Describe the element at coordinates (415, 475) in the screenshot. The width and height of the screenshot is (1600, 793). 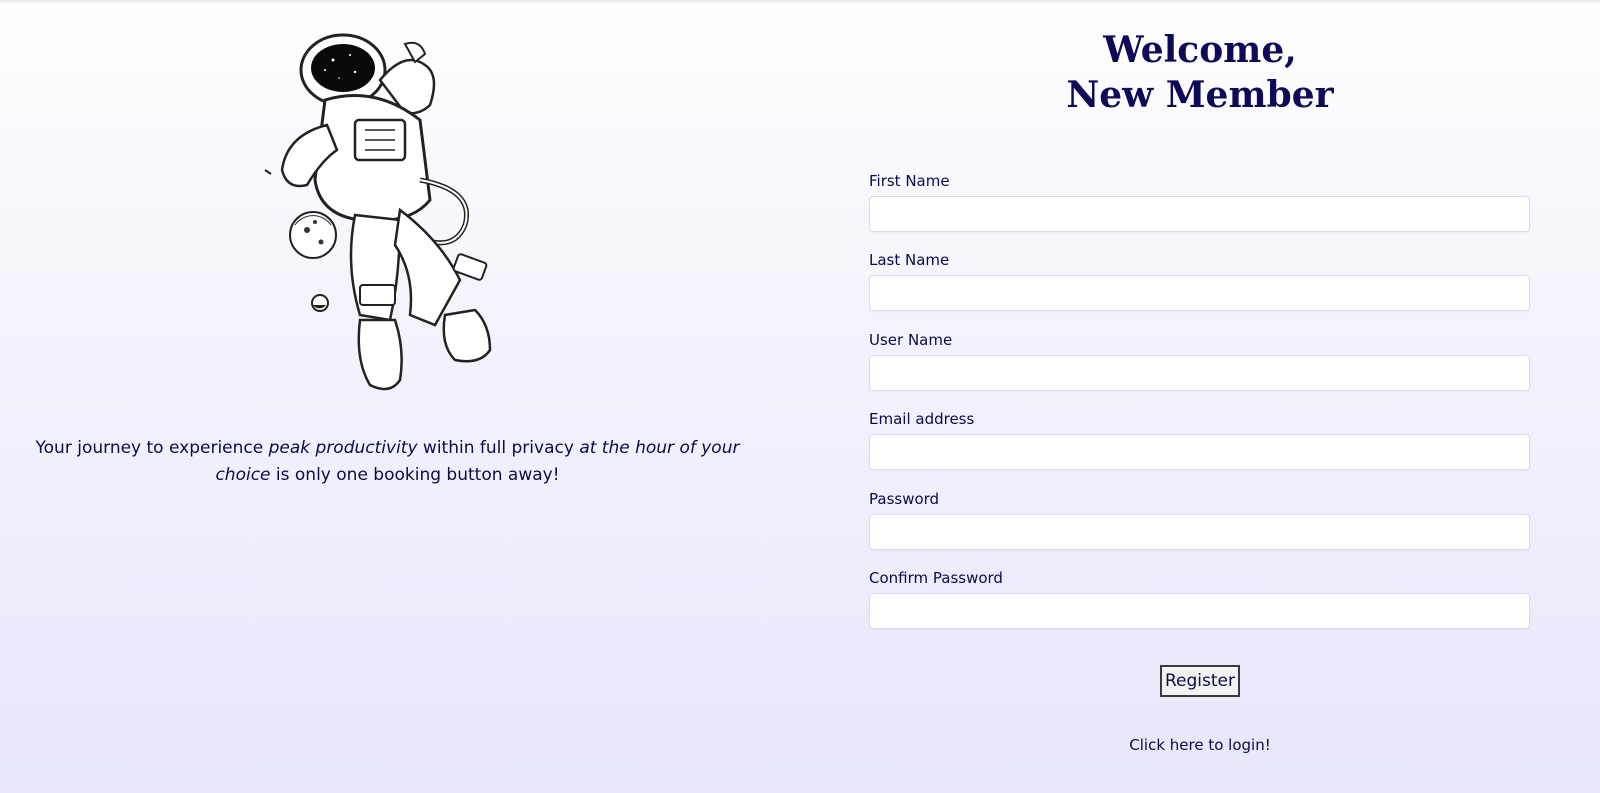
I see `tagline-part3: is only one booking button away!` at that location.